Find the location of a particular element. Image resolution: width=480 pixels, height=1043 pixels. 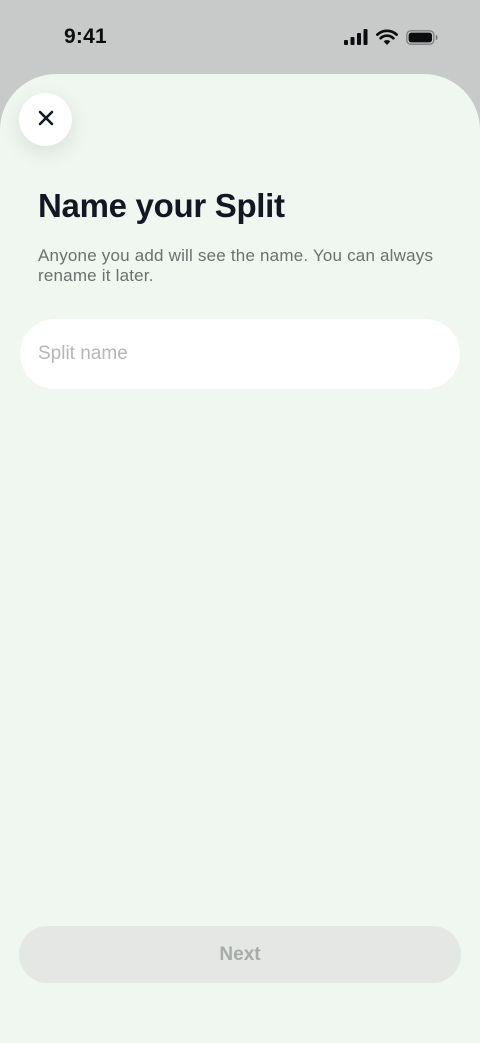

split-name-field is located at coordinates (240, 354).